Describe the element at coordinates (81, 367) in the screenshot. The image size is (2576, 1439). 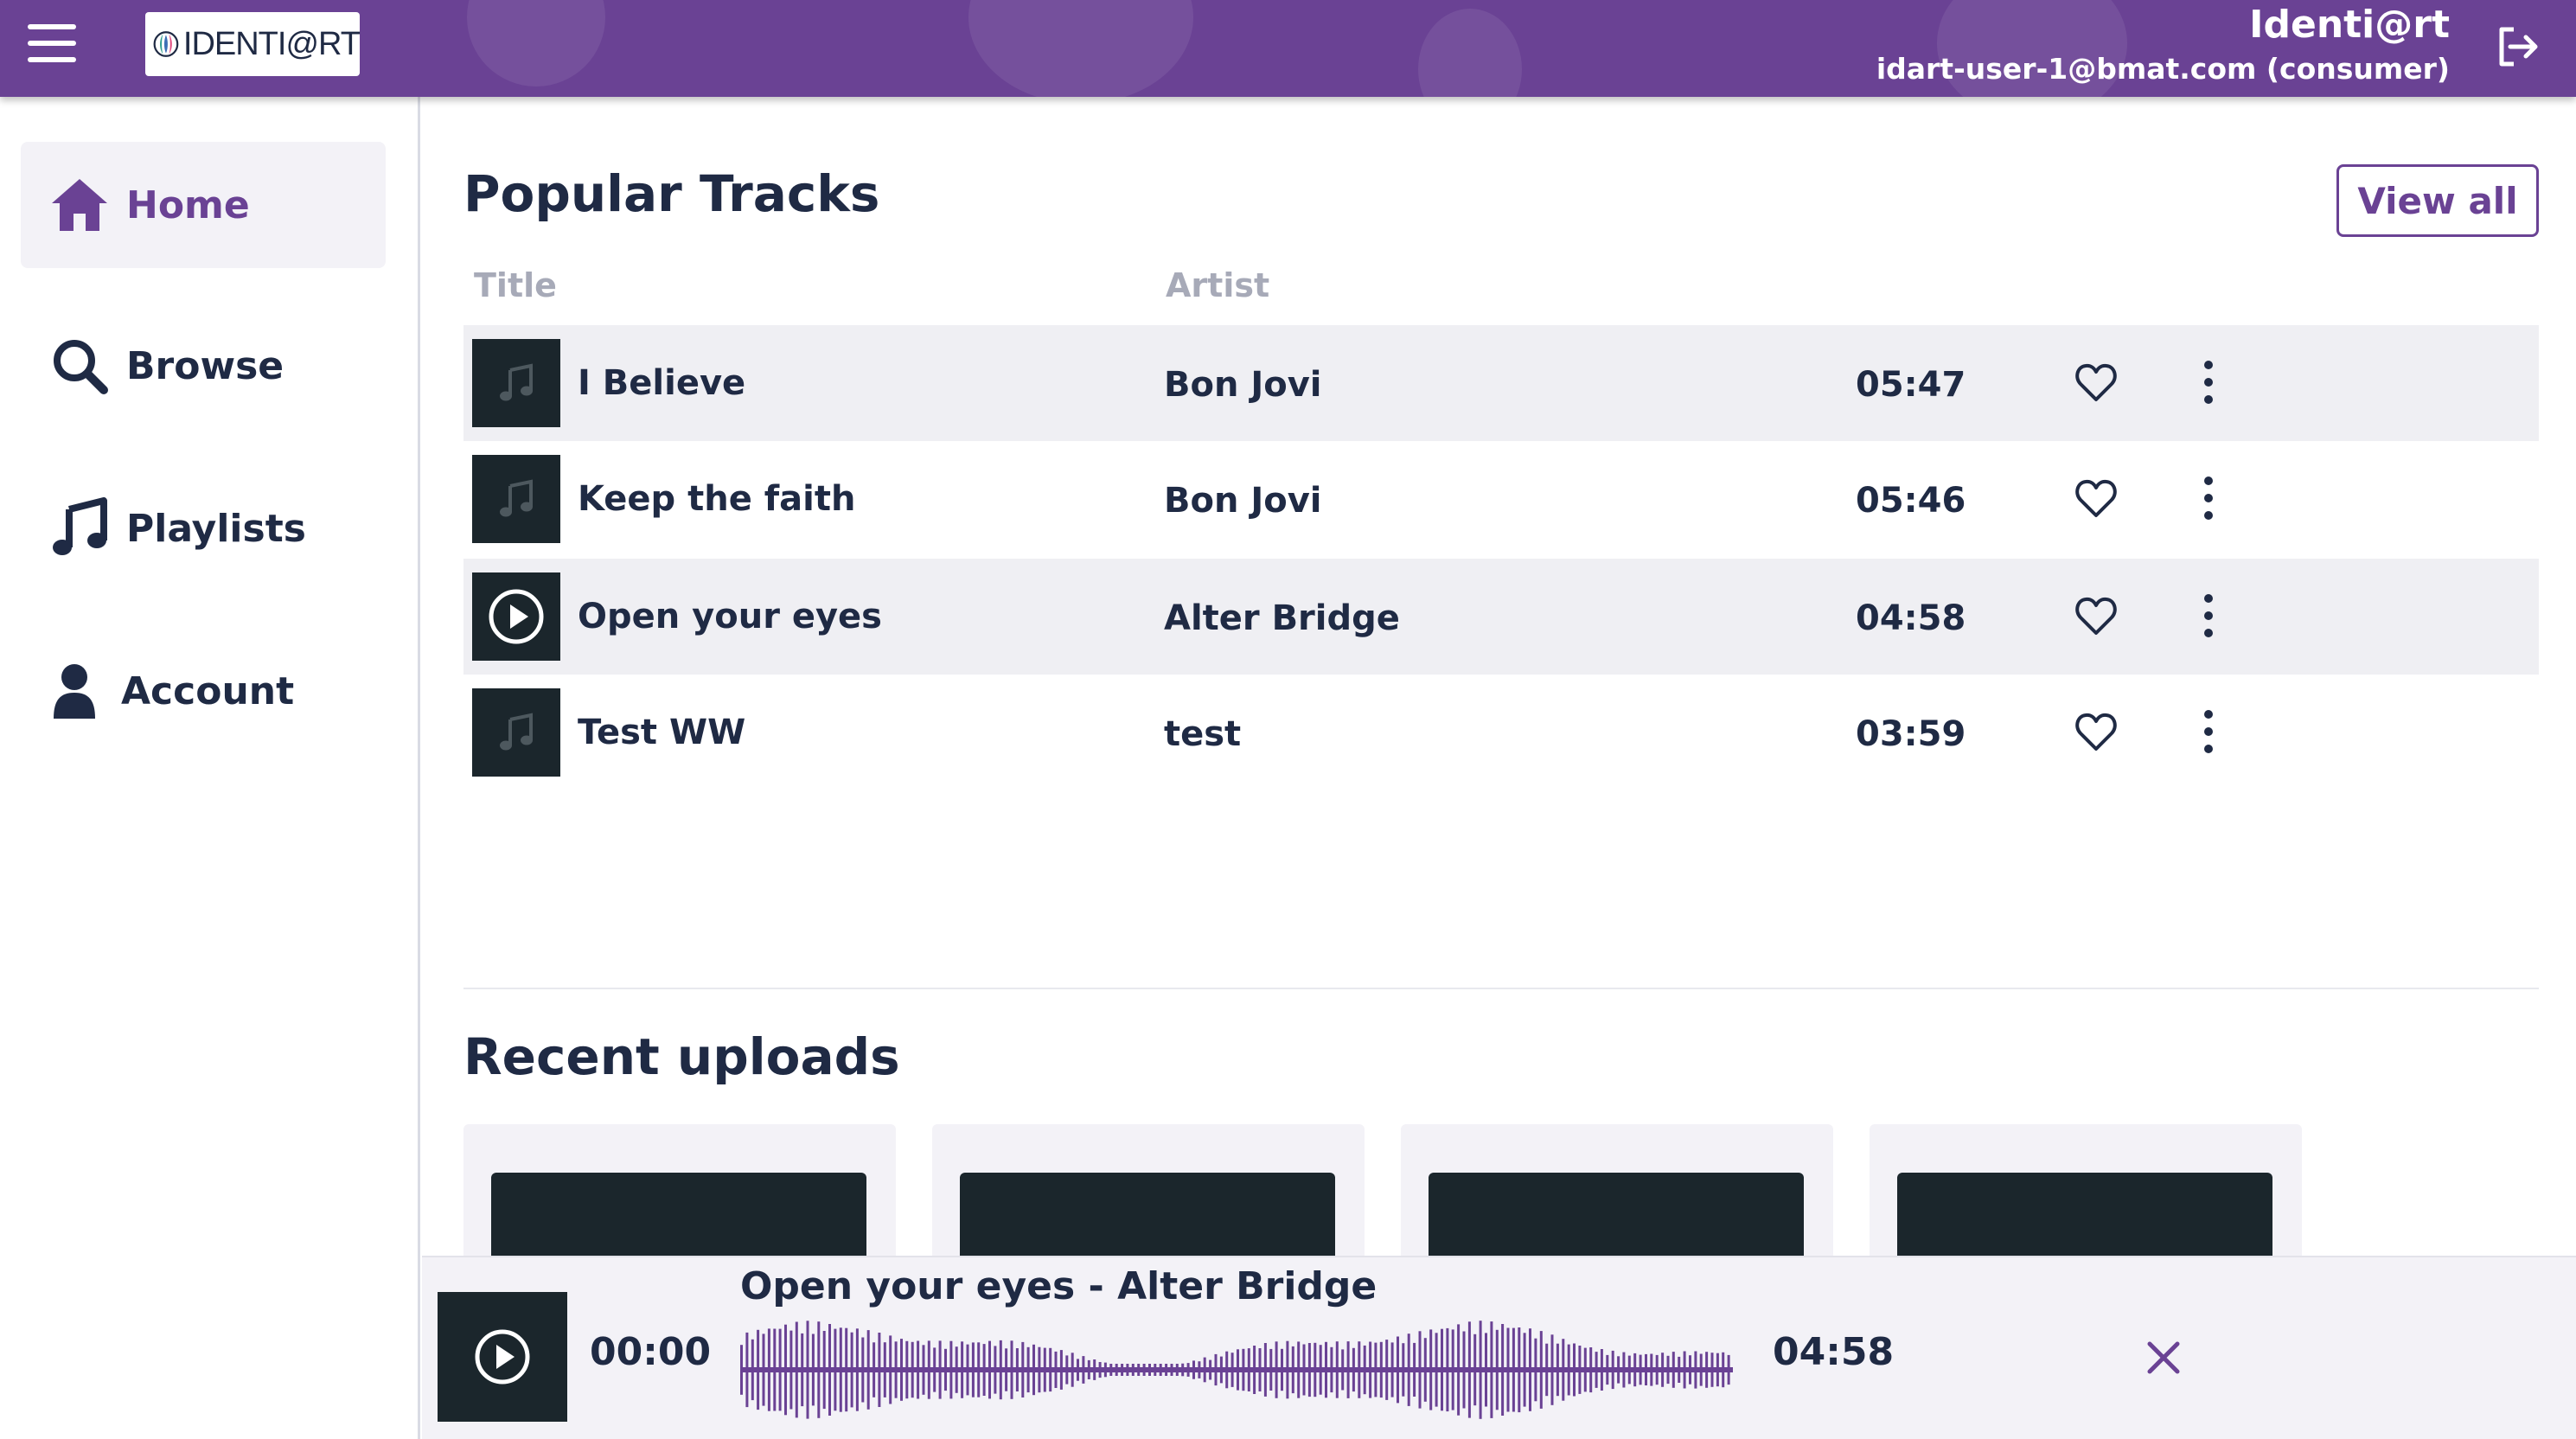
I see `search-icon` at that location.